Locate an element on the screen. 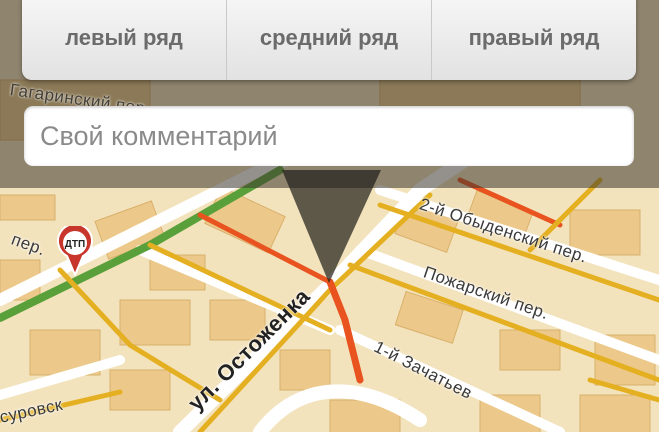  middle-lane-button: средний ряд is located at coordinates (329, 40).